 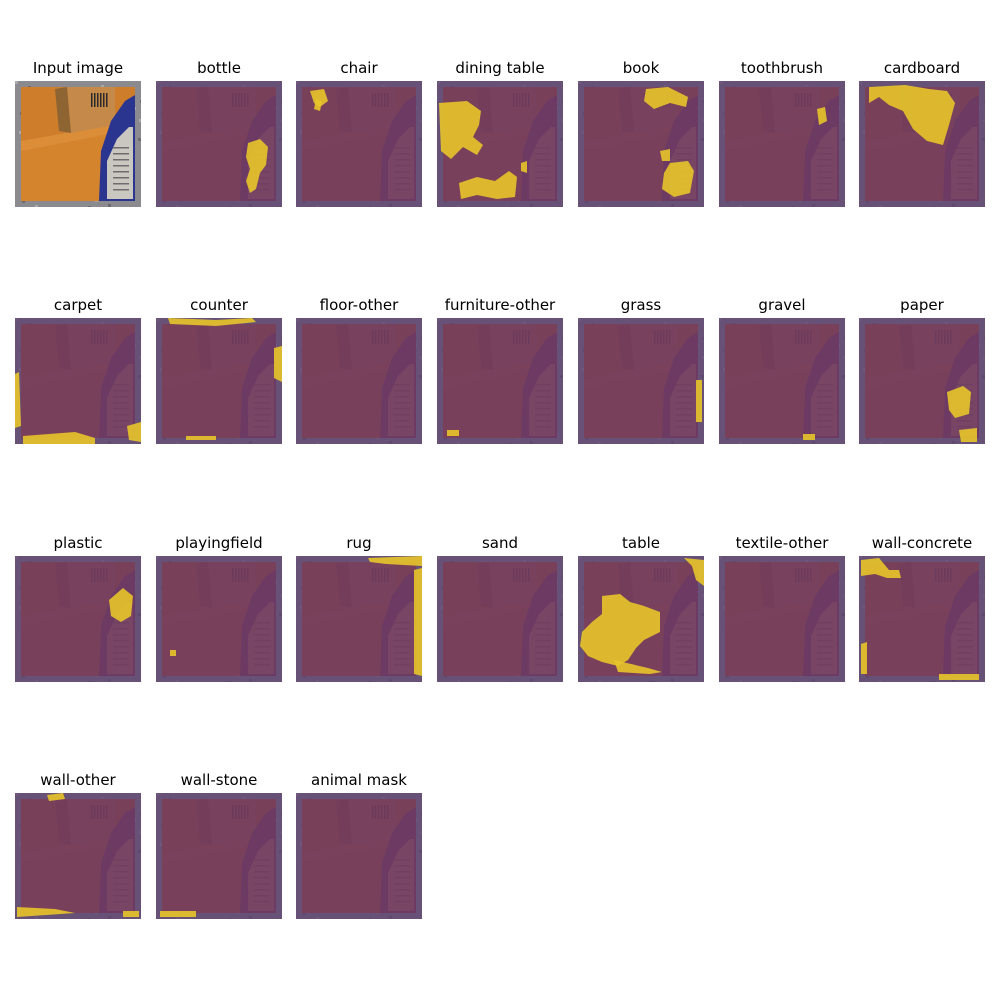 What do you see at coordinates (78, 144) in the screenshot?
I see `input-image` at bounding box center [78, 144].